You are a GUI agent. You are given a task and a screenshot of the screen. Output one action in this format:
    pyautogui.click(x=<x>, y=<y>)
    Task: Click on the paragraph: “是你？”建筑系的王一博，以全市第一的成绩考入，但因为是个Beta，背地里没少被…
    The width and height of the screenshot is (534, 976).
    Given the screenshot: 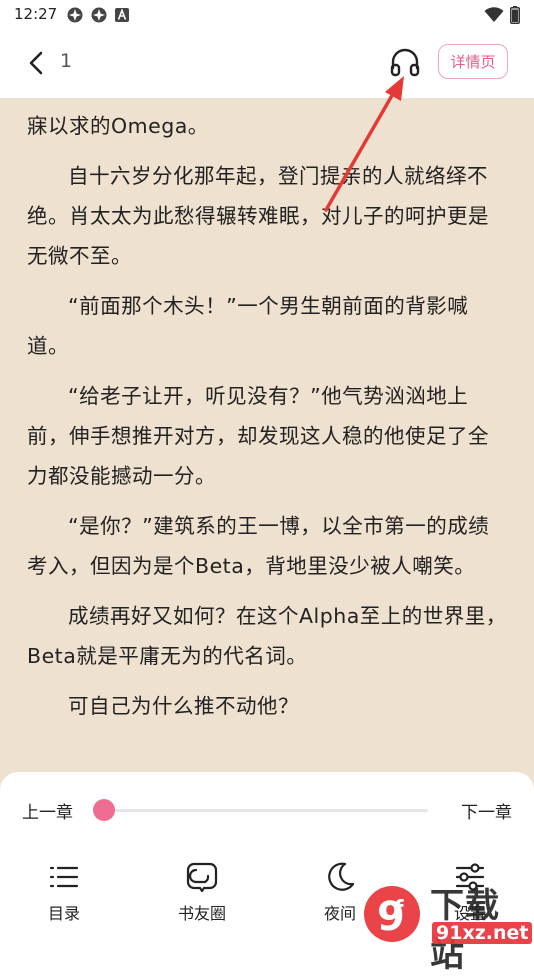 What is the action you would take?
    pyautogui.click(x=258, y=546)
    